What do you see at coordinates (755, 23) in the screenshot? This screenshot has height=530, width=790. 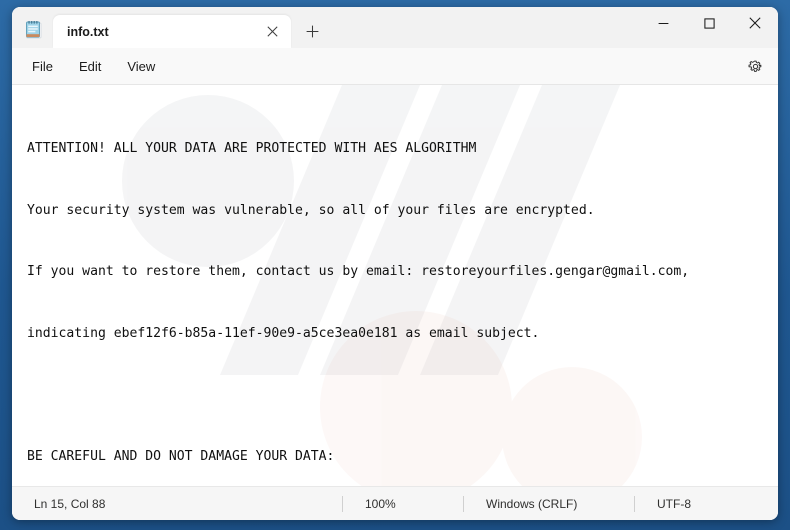 I see `close-button` at bounding box center [755, 23].